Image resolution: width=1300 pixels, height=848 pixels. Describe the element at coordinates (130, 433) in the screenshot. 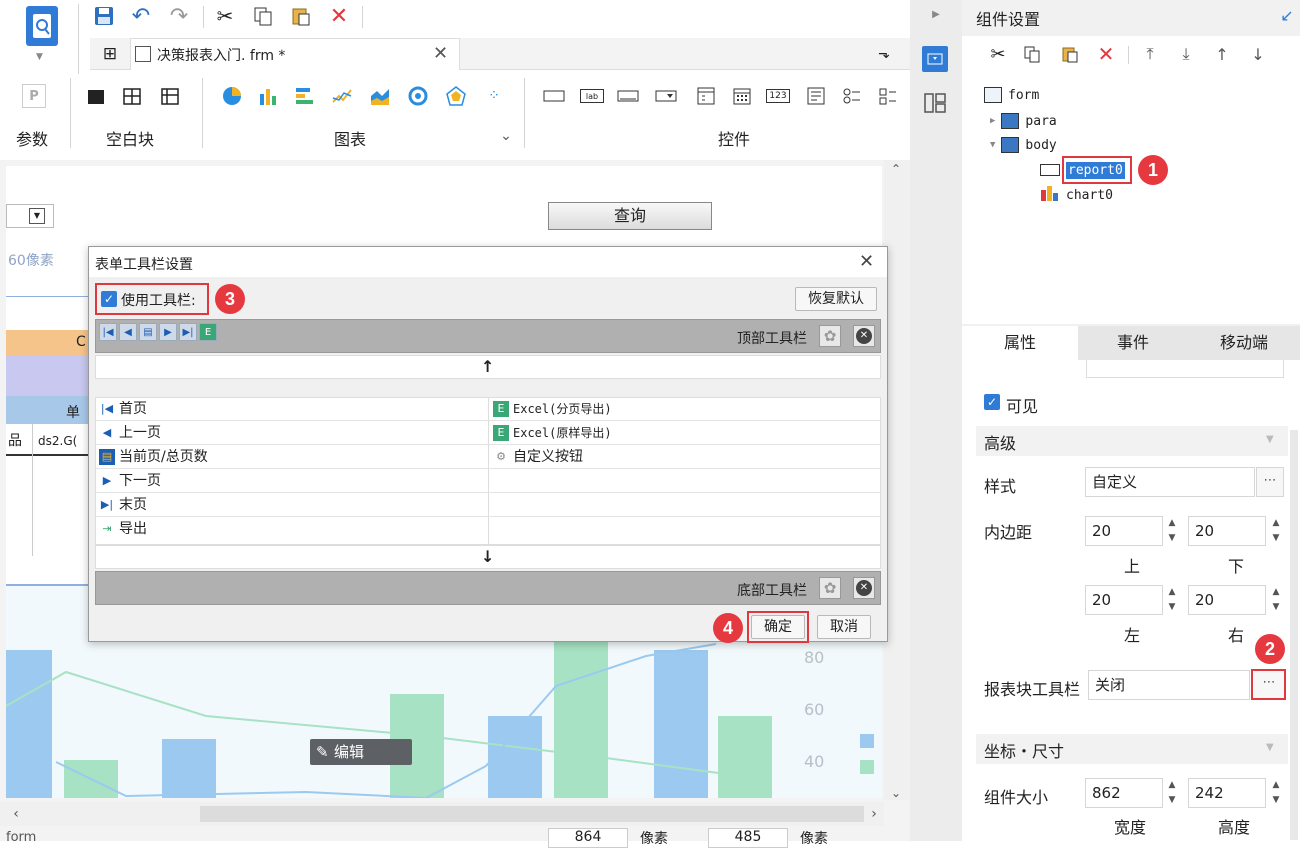

I see `list-item: ◀ 上一页` at that location.